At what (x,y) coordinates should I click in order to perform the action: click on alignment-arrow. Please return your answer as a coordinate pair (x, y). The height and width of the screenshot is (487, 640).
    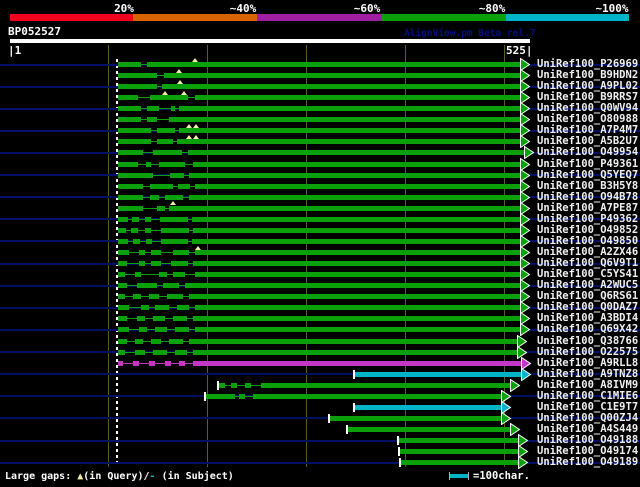
    Looking at the image, I should click on (526, 374).